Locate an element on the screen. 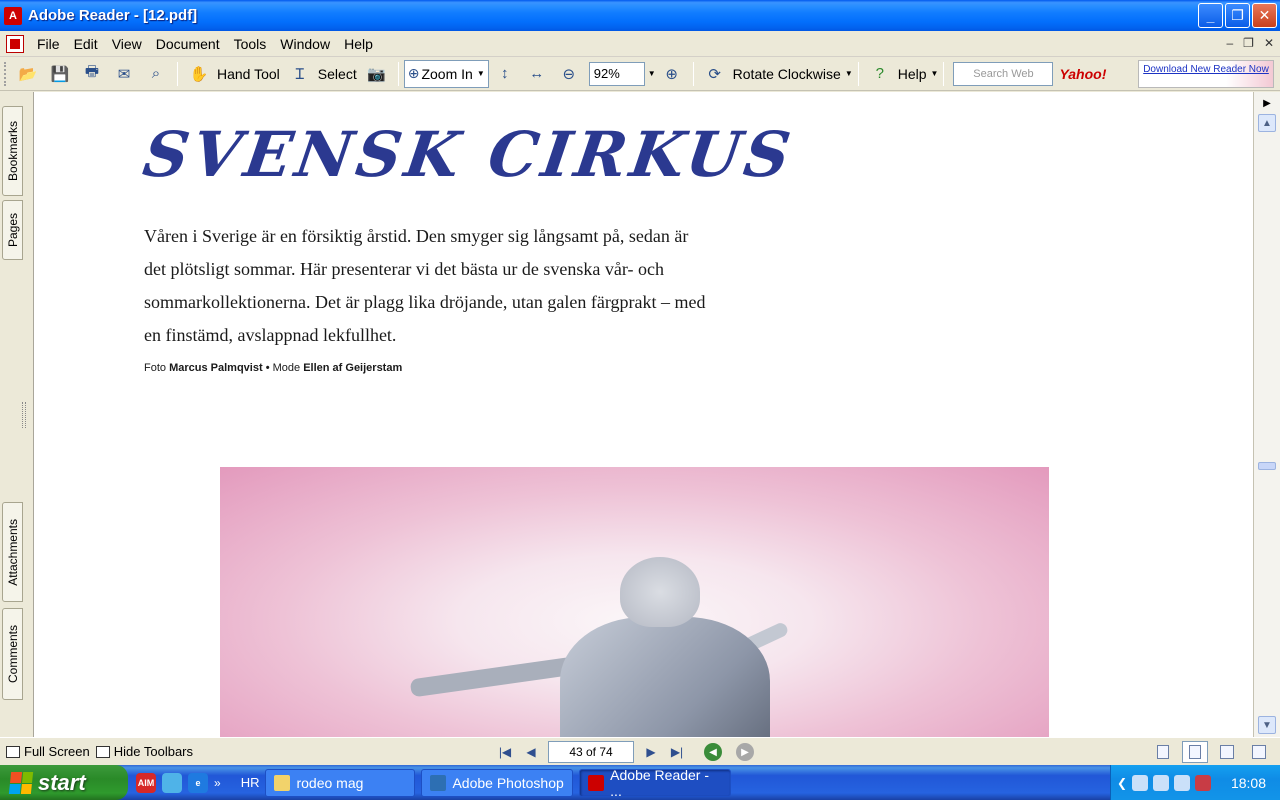 The height and width of the screenshot is (800, 1280). continuous-page-icon is located at coordinates (1195, 752).